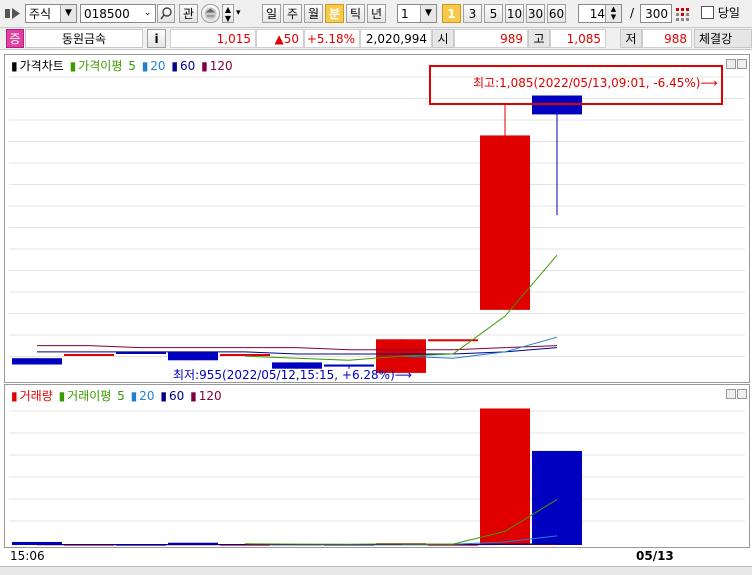 The image size is (752, 575). What do you see at coordinates (27, 556) in the screenshot?
I see `time-axis-start-label: 15:06` at bounding box center [27, 556].